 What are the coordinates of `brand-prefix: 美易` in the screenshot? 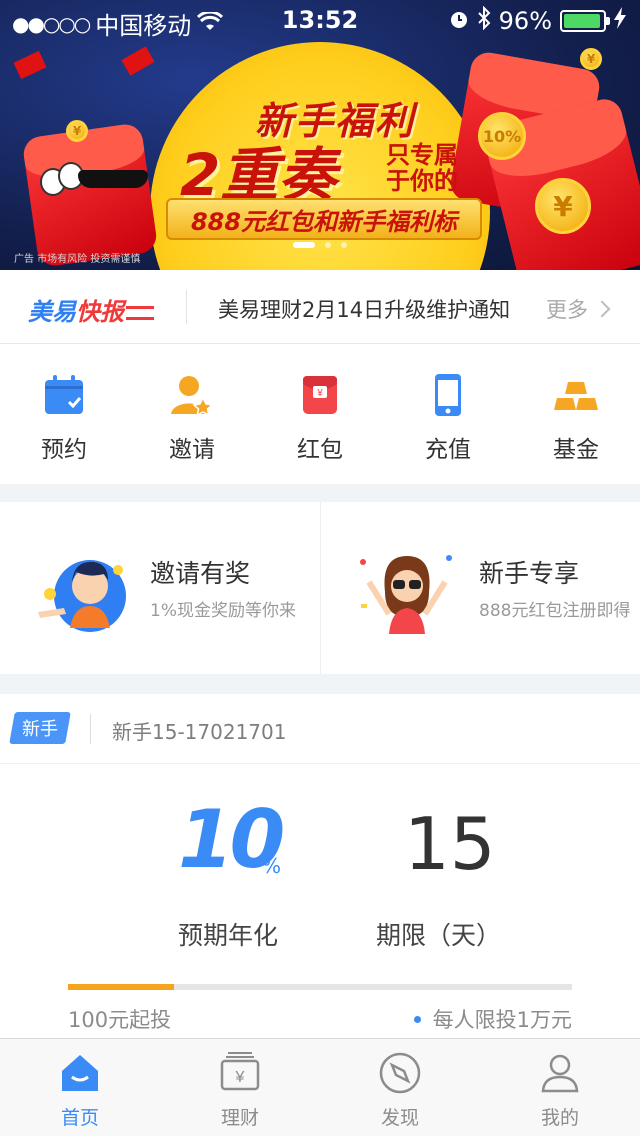 It's located at (52, 312).